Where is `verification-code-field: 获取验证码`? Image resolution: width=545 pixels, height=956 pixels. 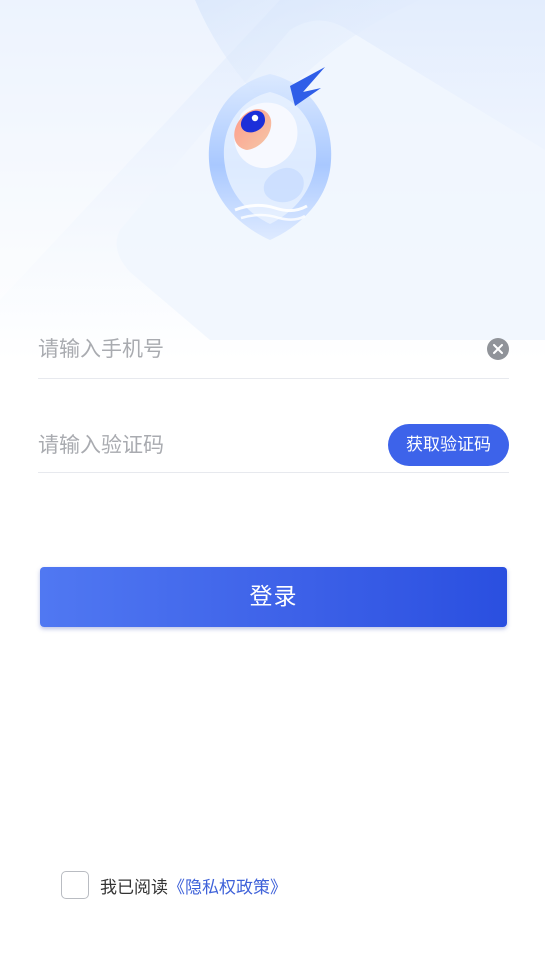
verification-code-field: 获取验证码 is located at coordinates (273, 445).